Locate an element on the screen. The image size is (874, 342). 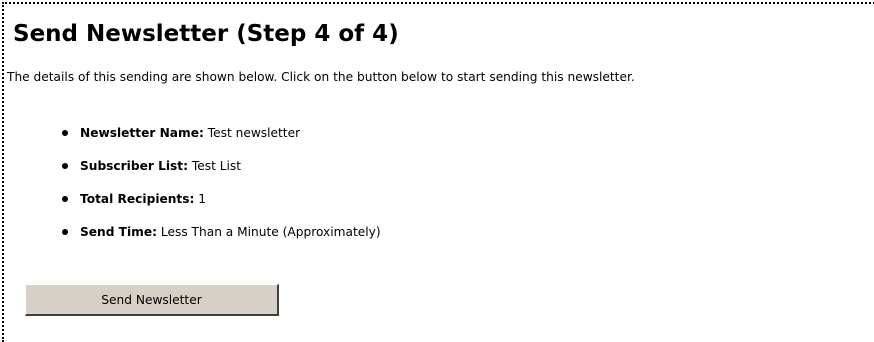
detail-value: Test List is located at coordinates (216, 166).